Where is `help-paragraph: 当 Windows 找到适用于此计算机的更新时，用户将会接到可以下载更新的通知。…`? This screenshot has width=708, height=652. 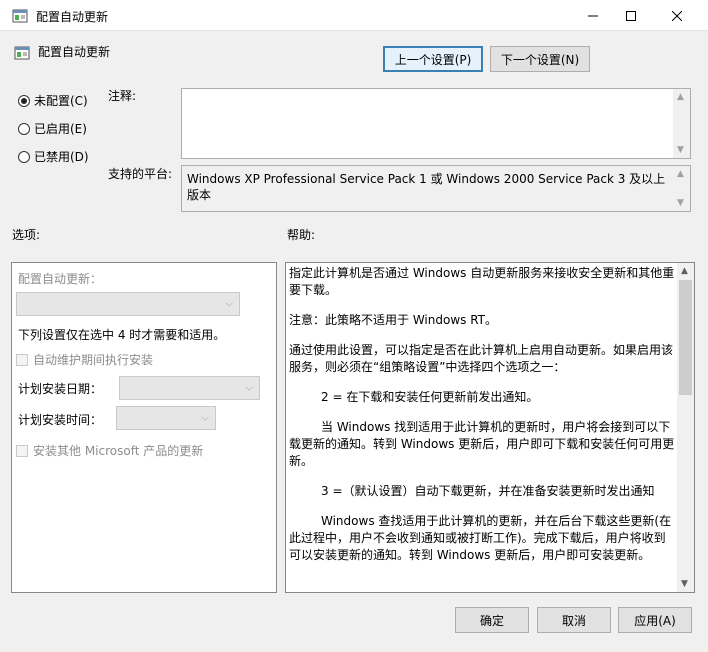 help-paragraph: 当 Windows 找到适用于此计算机的更新时，用户将会接到可以下载更新的通知。… is located at coordinates (482, 444).